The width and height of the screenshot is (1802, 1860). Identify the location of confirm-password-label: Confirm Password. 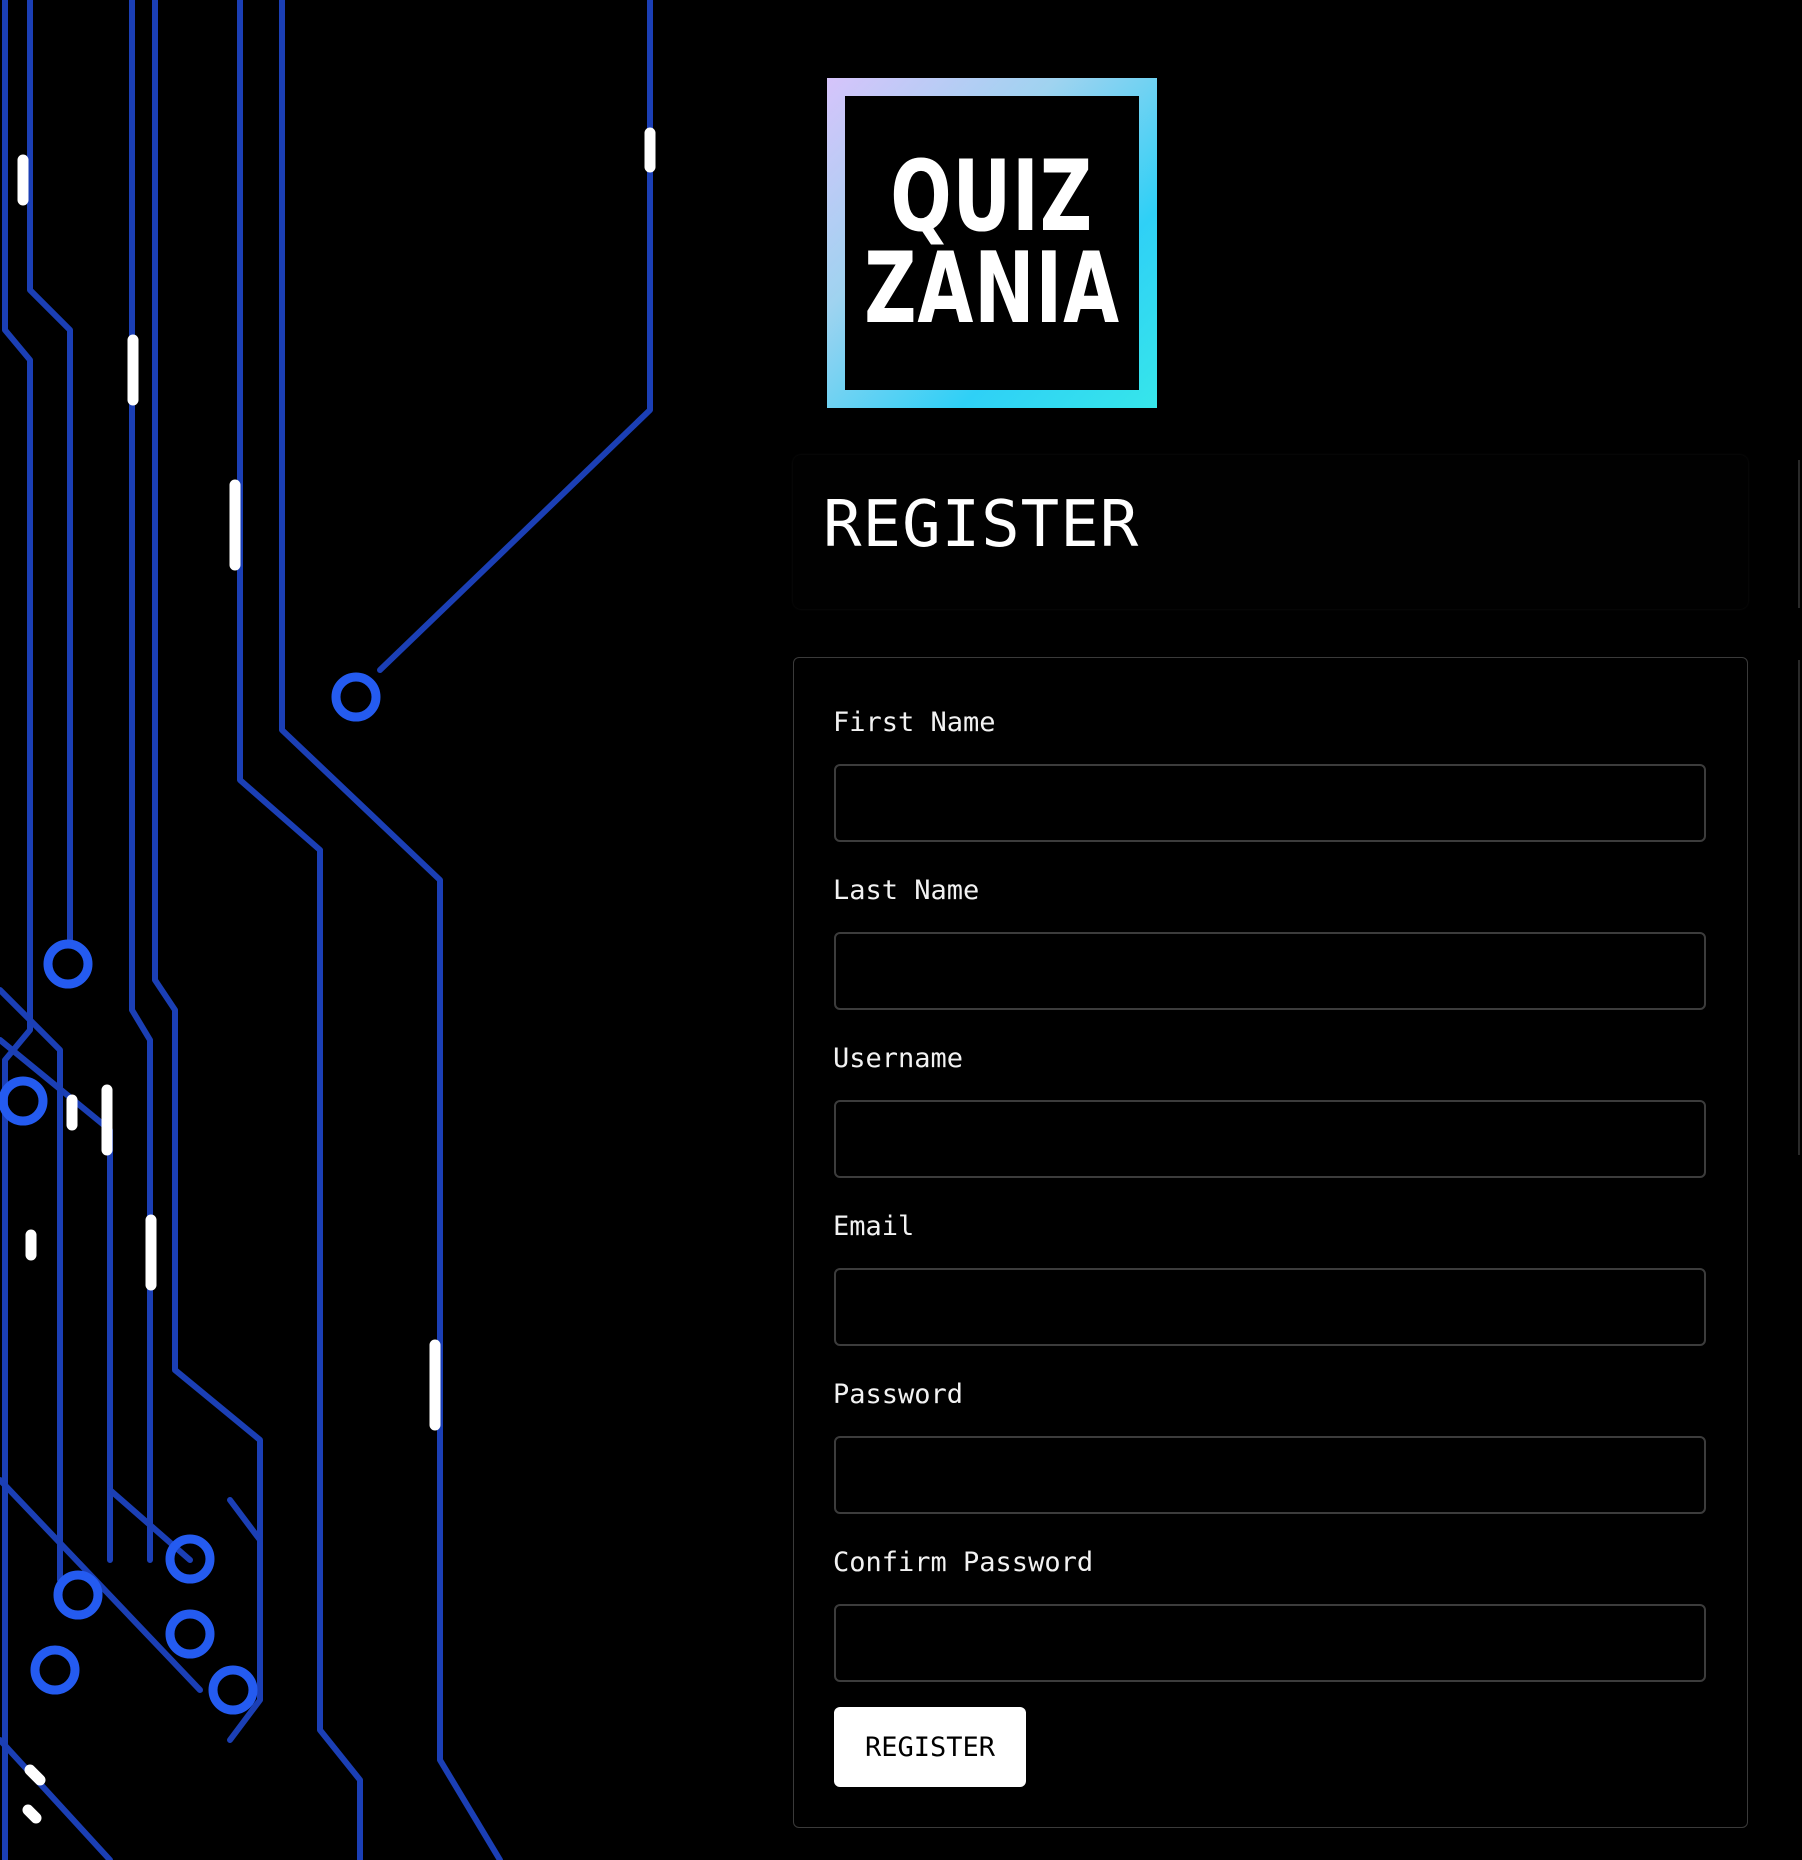
(963, 1562).